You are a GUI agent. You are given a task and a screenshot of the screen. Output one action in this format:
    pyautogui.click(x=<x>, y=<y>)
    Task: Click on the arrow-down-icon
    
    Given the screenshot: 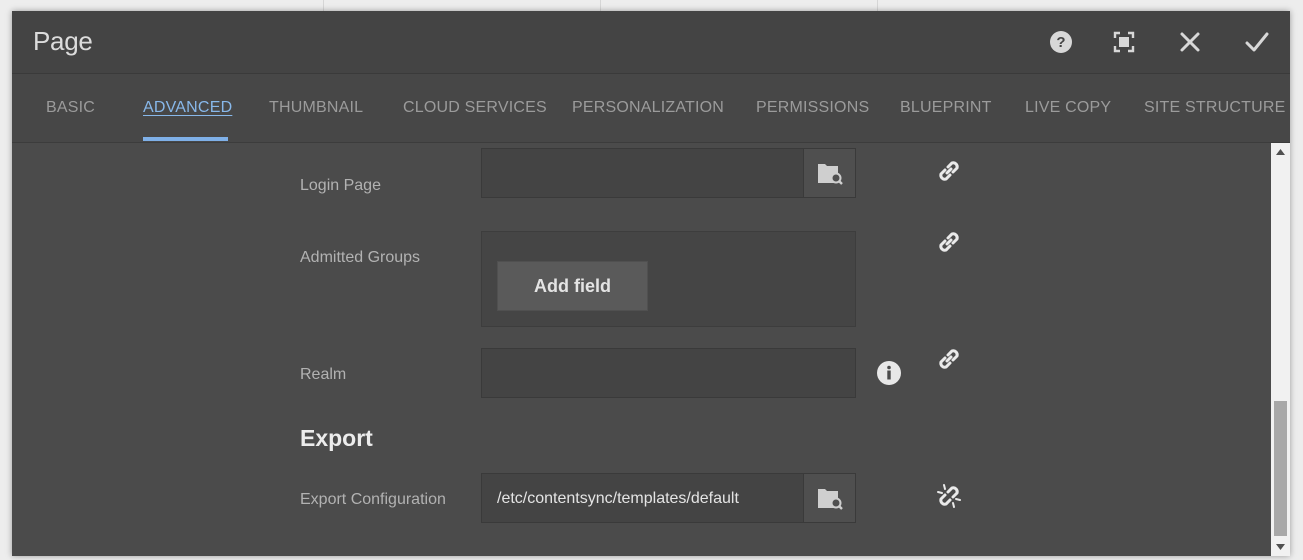 What is the action you would take?
    pyautogui.click(x=1280, y=547)
    